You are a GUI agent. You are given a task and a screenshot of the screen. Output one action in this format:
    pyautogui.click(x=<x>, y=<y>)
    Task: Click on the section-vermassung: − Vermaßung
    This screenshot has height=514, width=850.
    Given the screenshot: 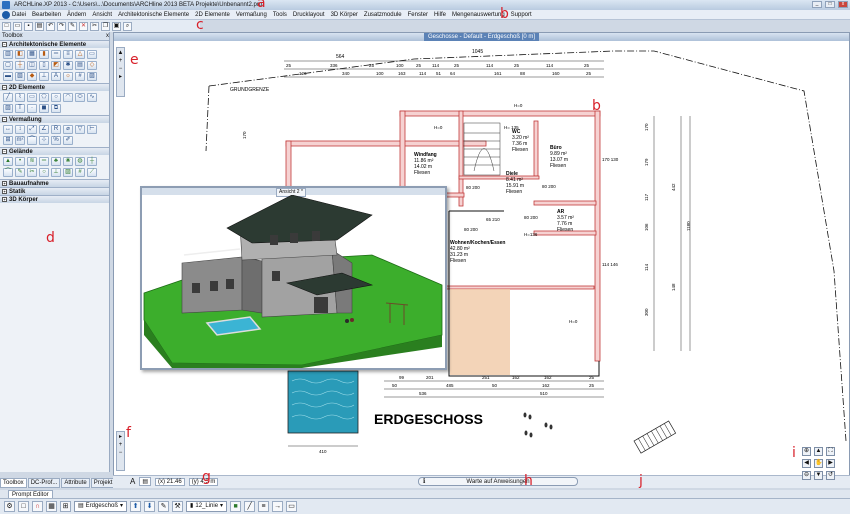 What is the action you would take?
    pyautogui.click(x=54, y=119)
    